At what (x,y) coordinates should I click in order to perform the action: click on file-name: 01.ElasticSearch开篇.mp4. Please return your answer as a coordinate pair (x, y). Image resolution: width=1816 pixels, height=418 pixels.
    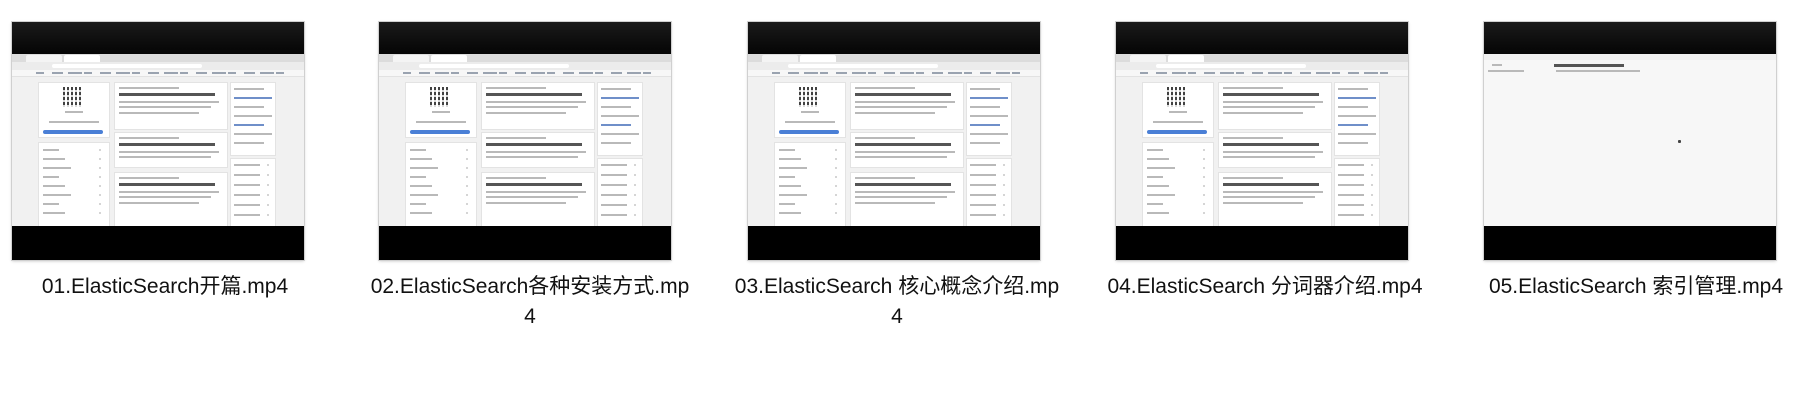
    Looking at the image, I should click on (165, 287).